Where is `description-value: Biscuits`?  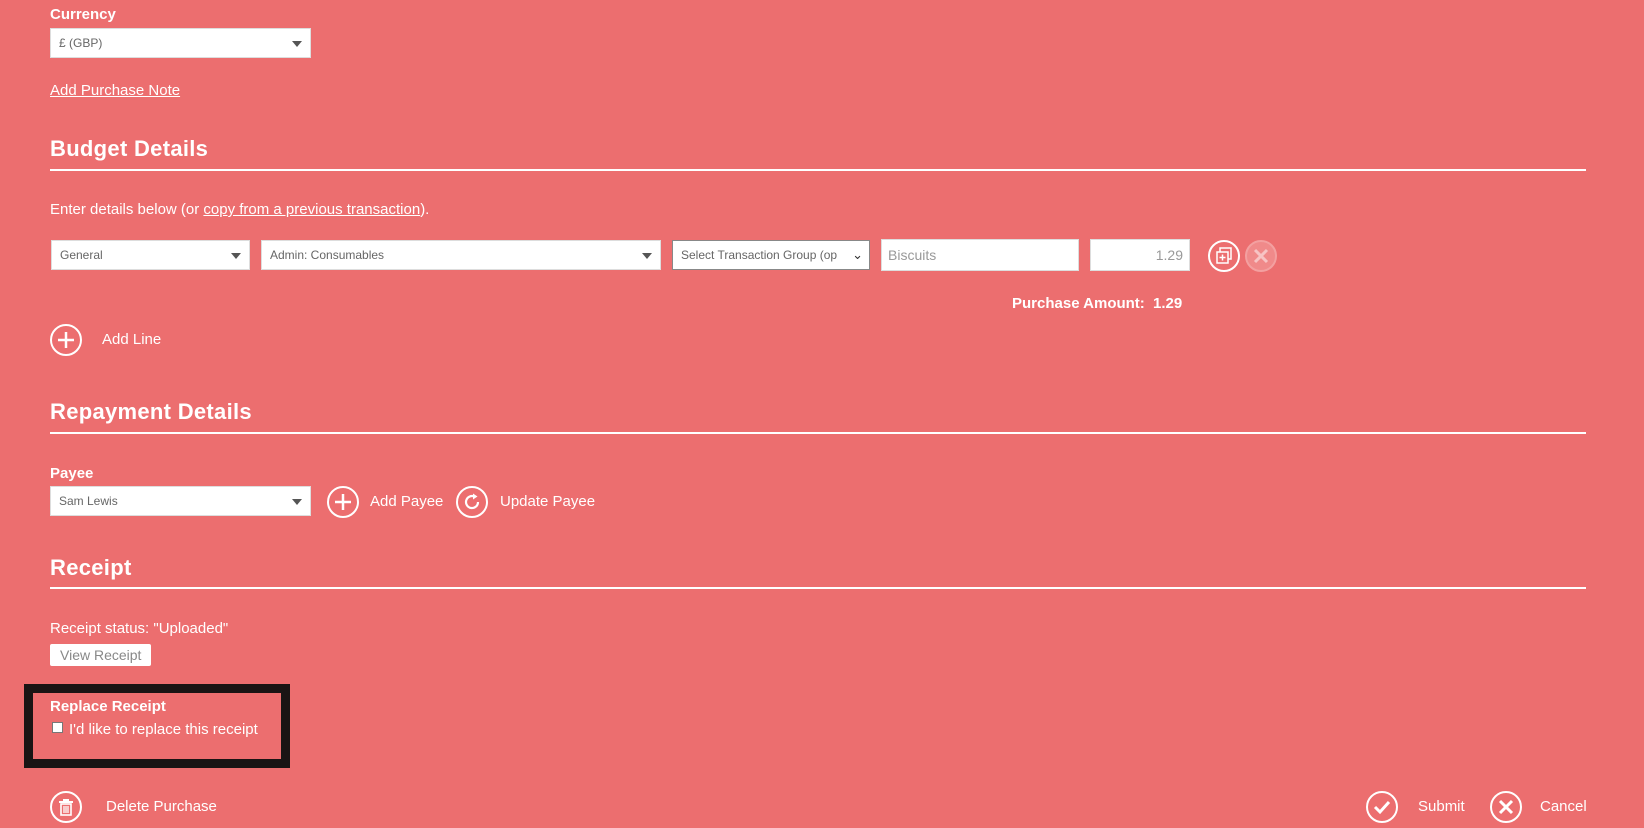 description-value: Biscuits is located at coordinates (912, 255).